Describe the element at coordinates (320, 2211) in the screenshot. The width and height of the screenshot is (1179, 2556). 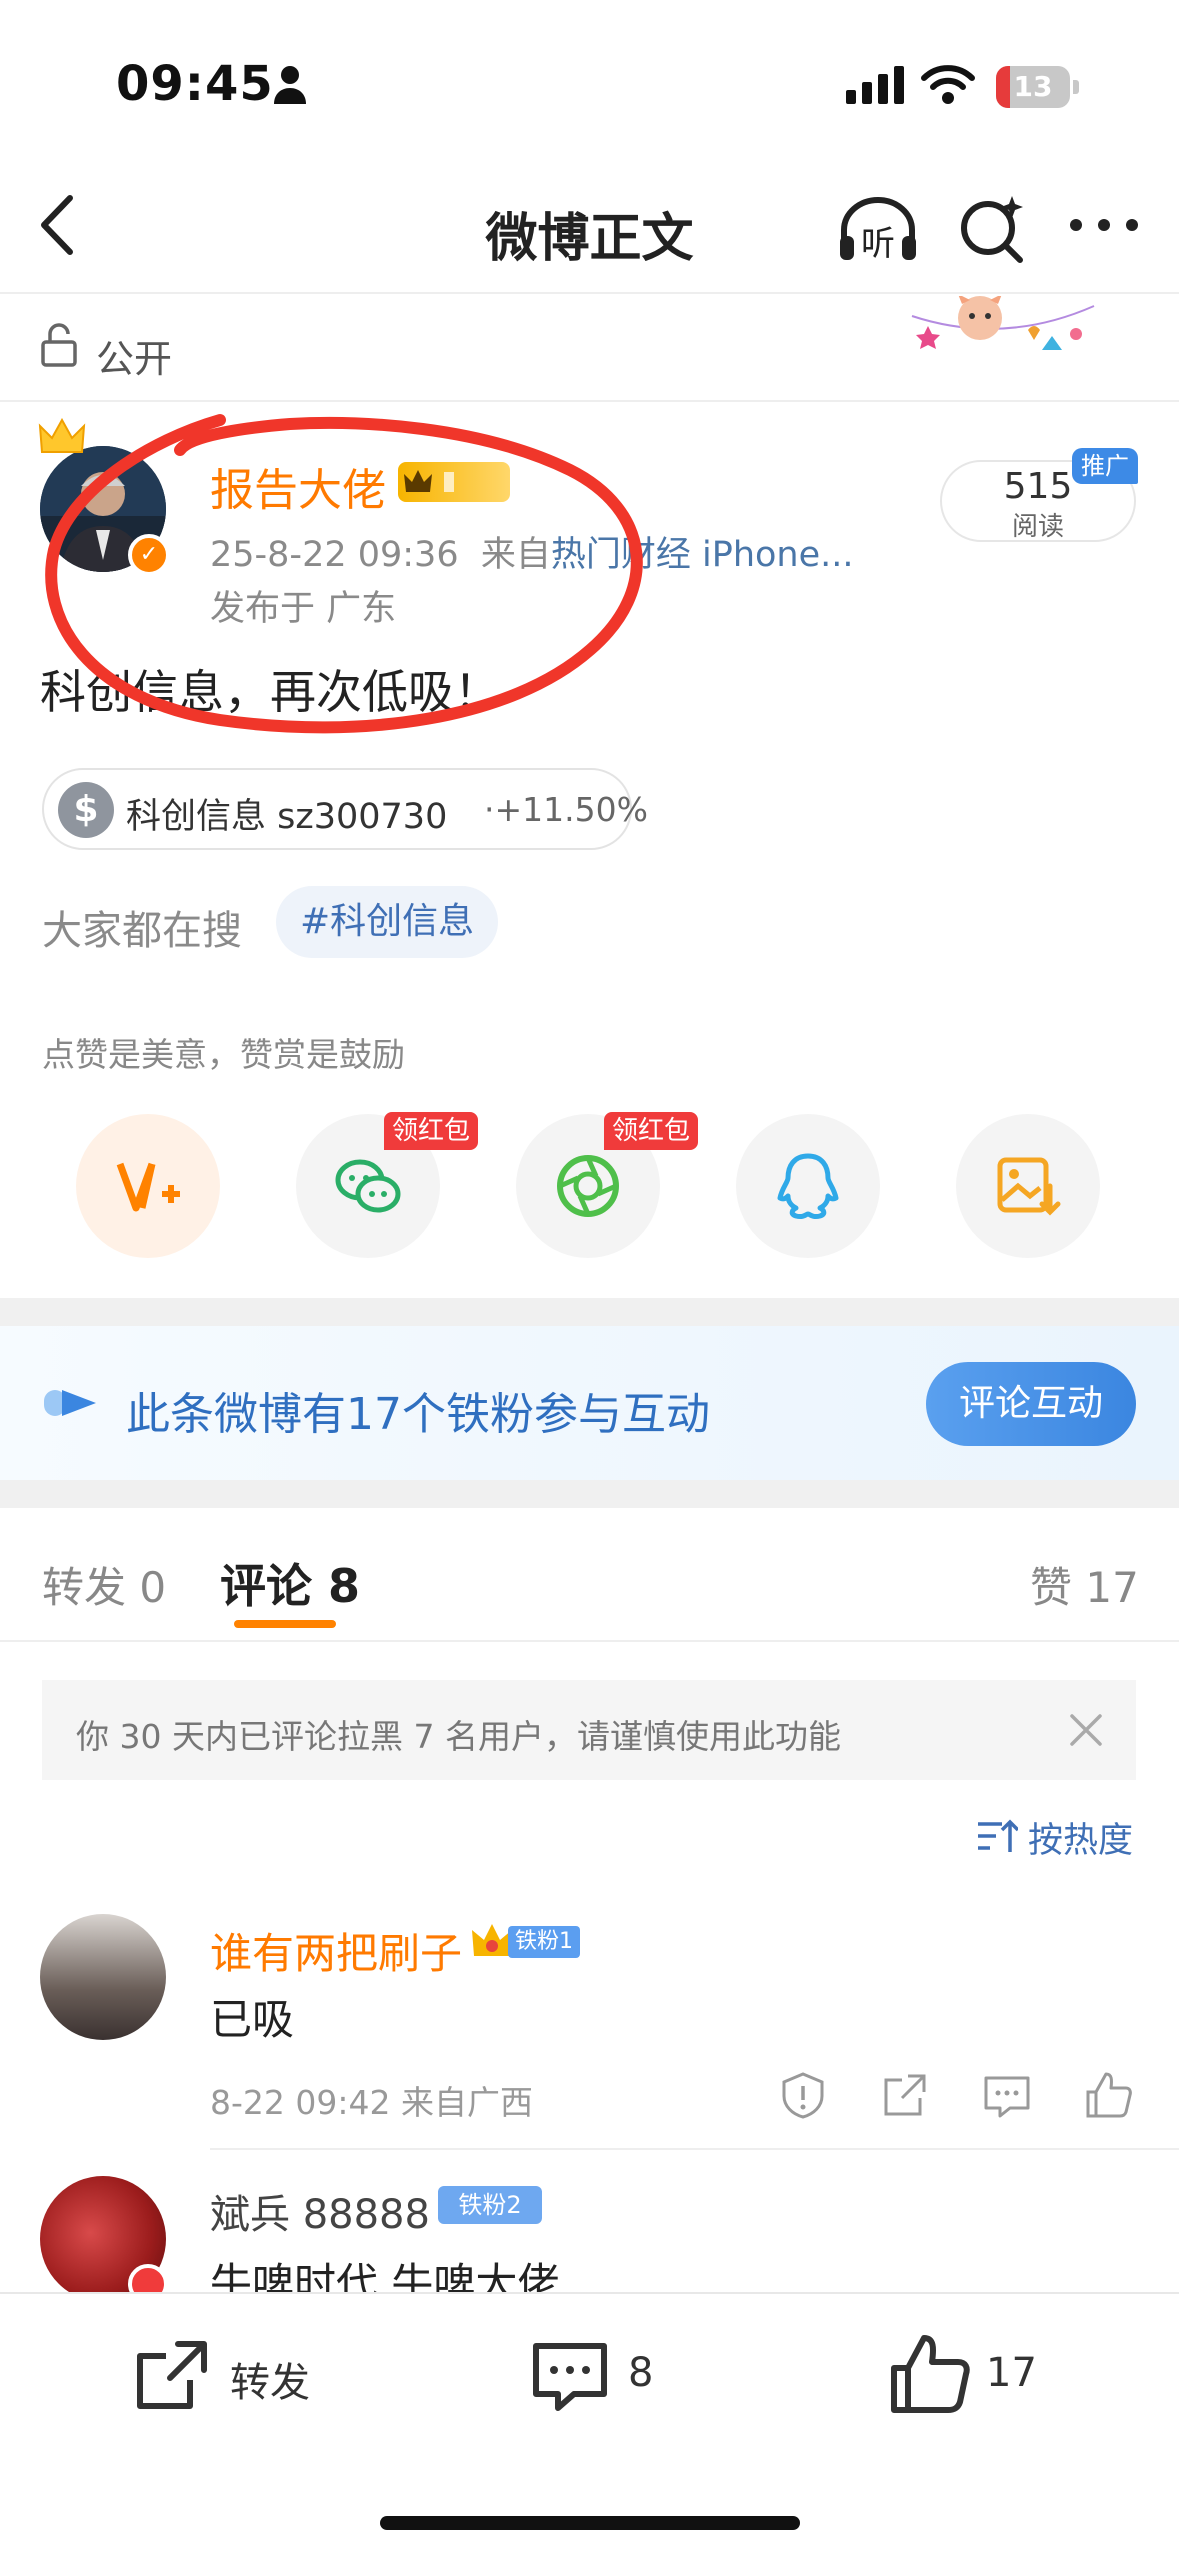
I see `comment-author: 斌兵 88888` at that location.